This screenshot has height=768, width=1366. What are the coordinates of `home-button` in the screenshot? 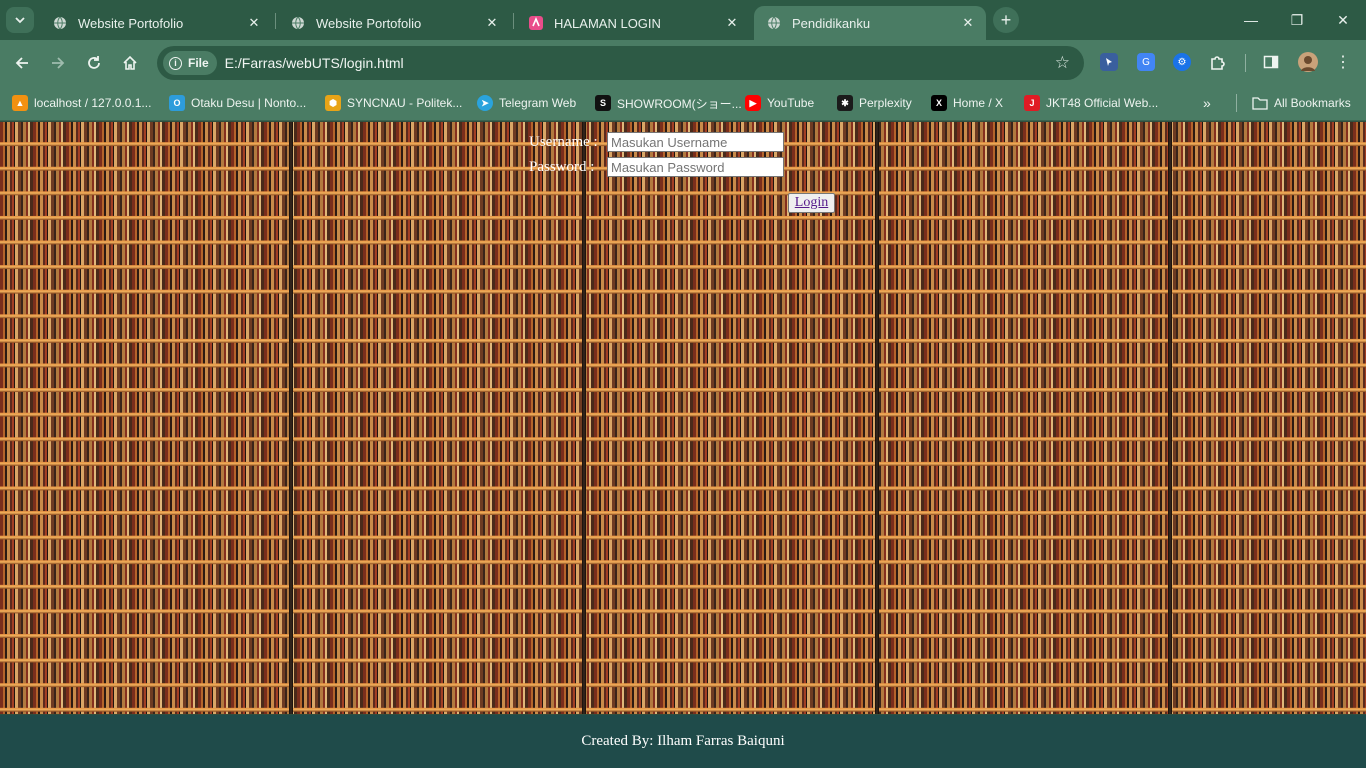 It's located at (130, 63).